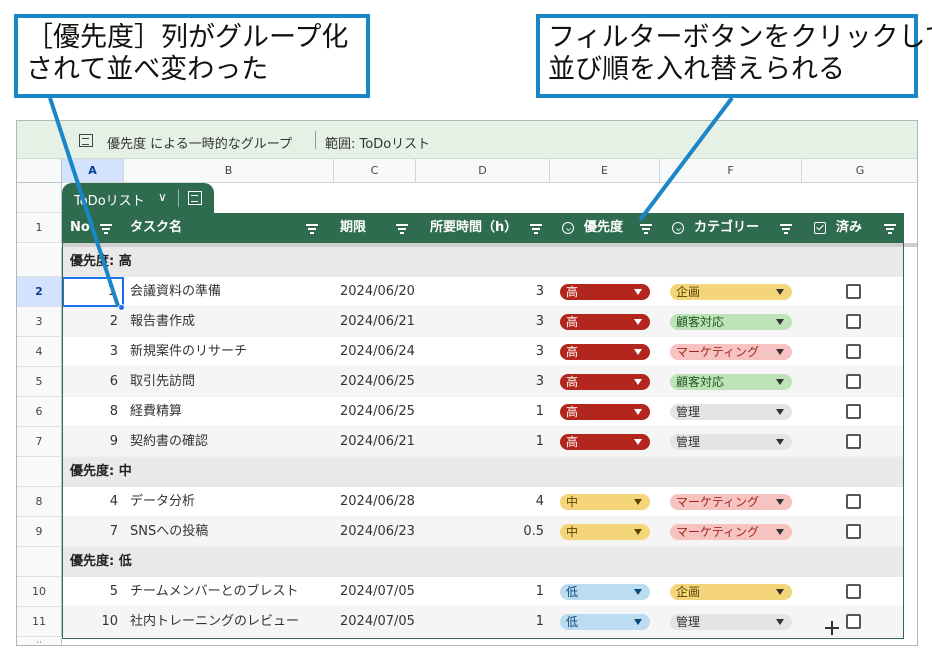  Describe the element at coordinates (483, 262) in the screenshot. I see `group-header-row: 優先度: 高` at that location.